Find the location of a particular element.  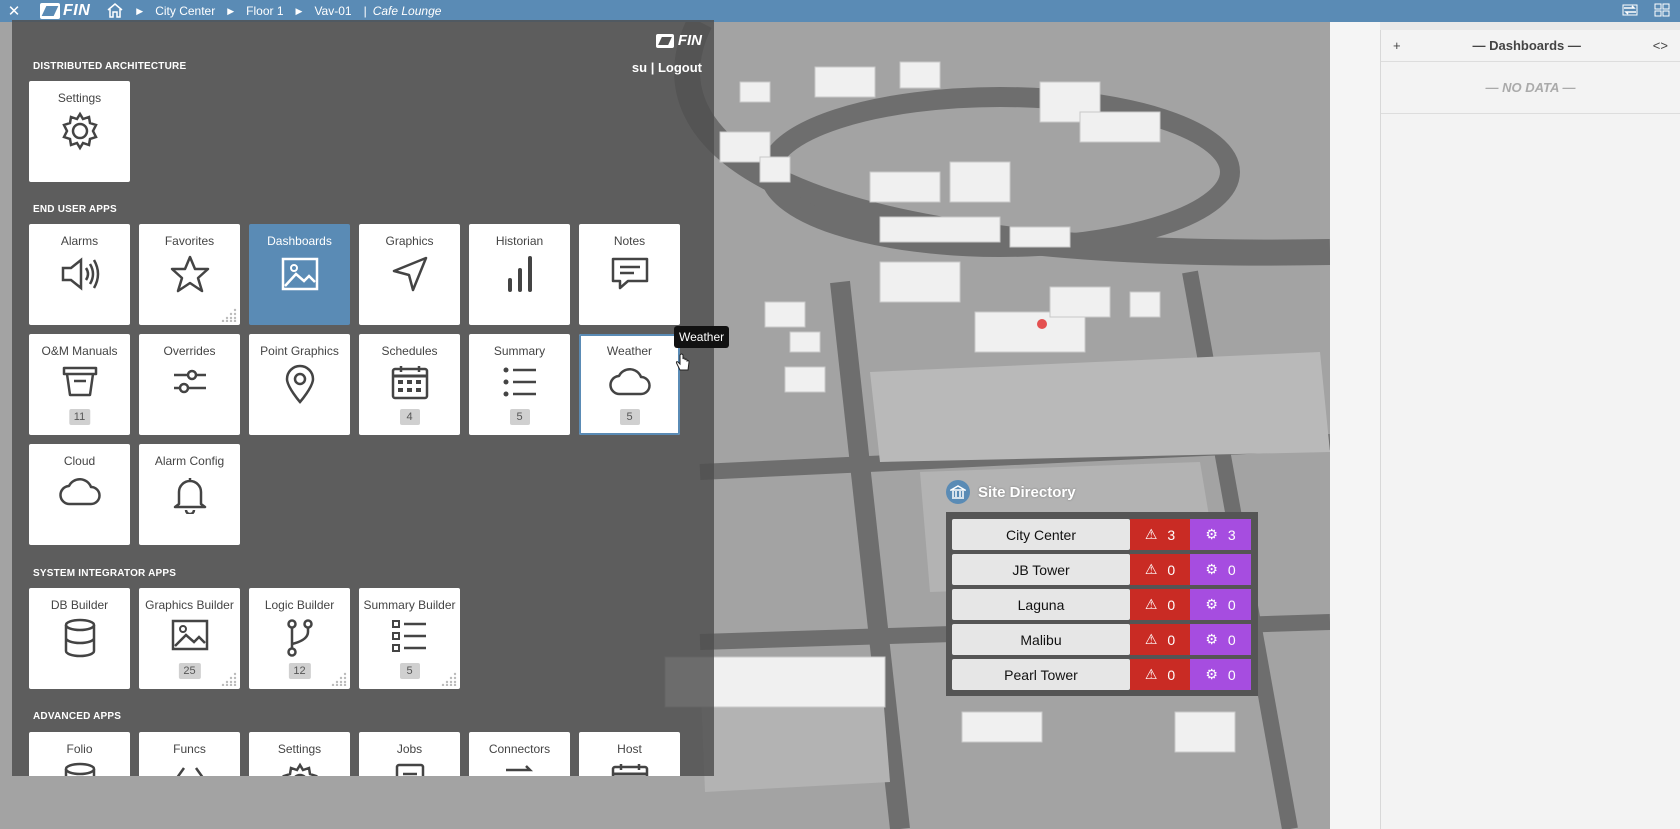

app-tile-summary-builder: Summary Builder 5 is located at coordinates (409, 638).